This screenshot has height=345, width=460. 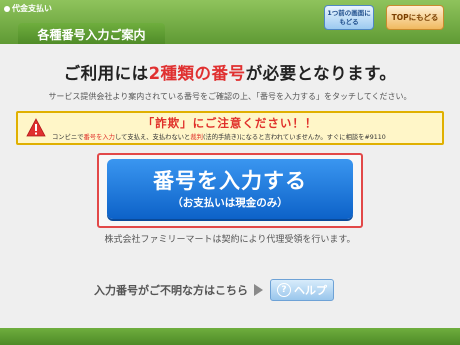 What do you see at coordinates (230, 240) in the screenshot?
I see `agency-notice: 株式会社ファミリーマートは契約により代理受領を行います。` at bounding box center [230, 240].